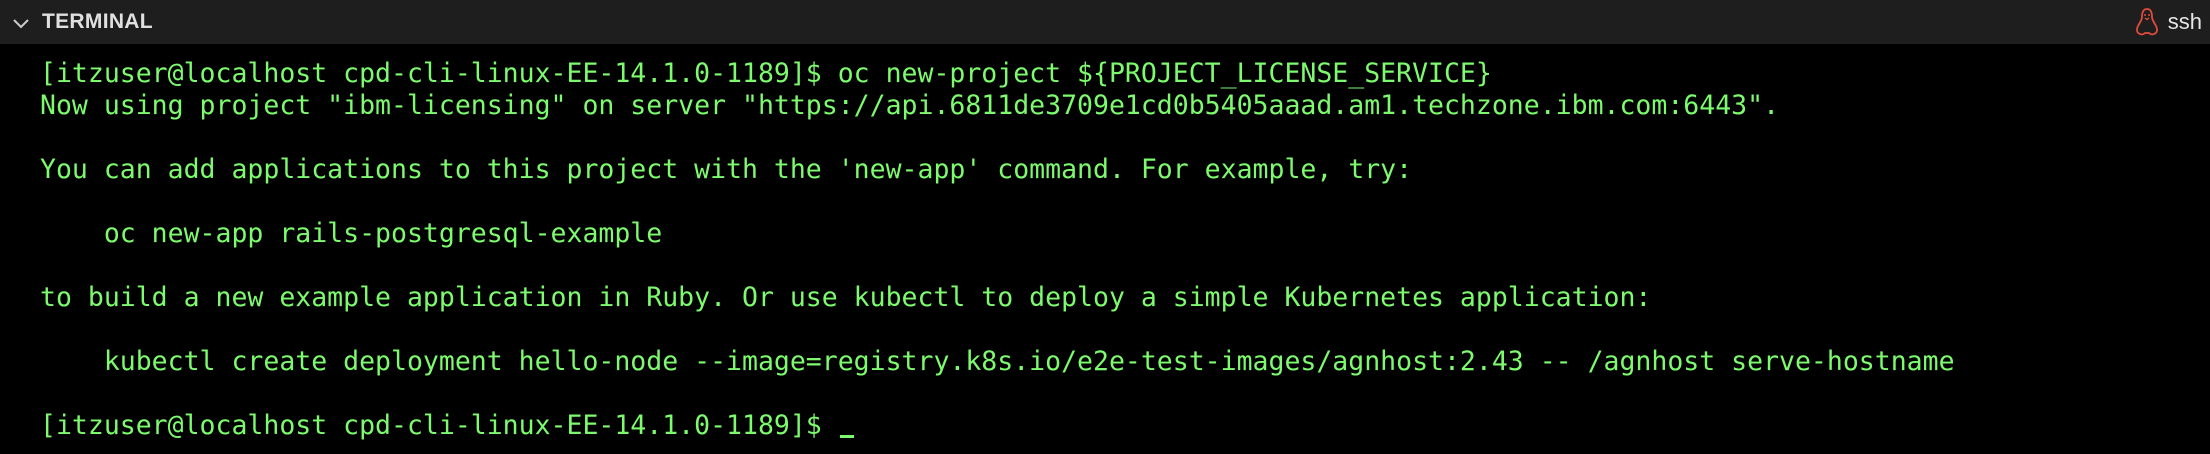 The height and width of the screenshot is (454, 2210). Describe the element at coordinates (2146, 22) in the screenshot. I see `linux-icon` at that location.